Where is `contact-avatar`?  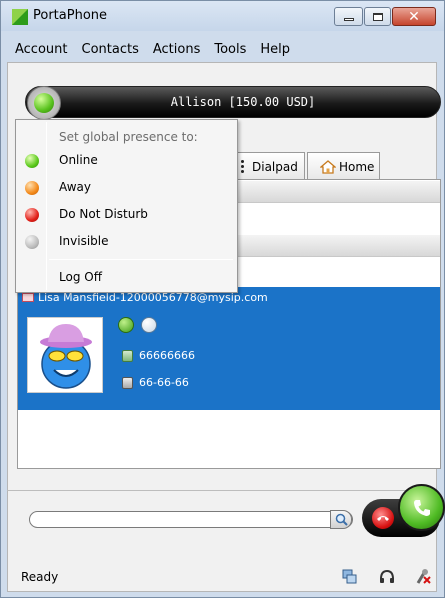
contact-avatar is located at coordinates (65, 355).